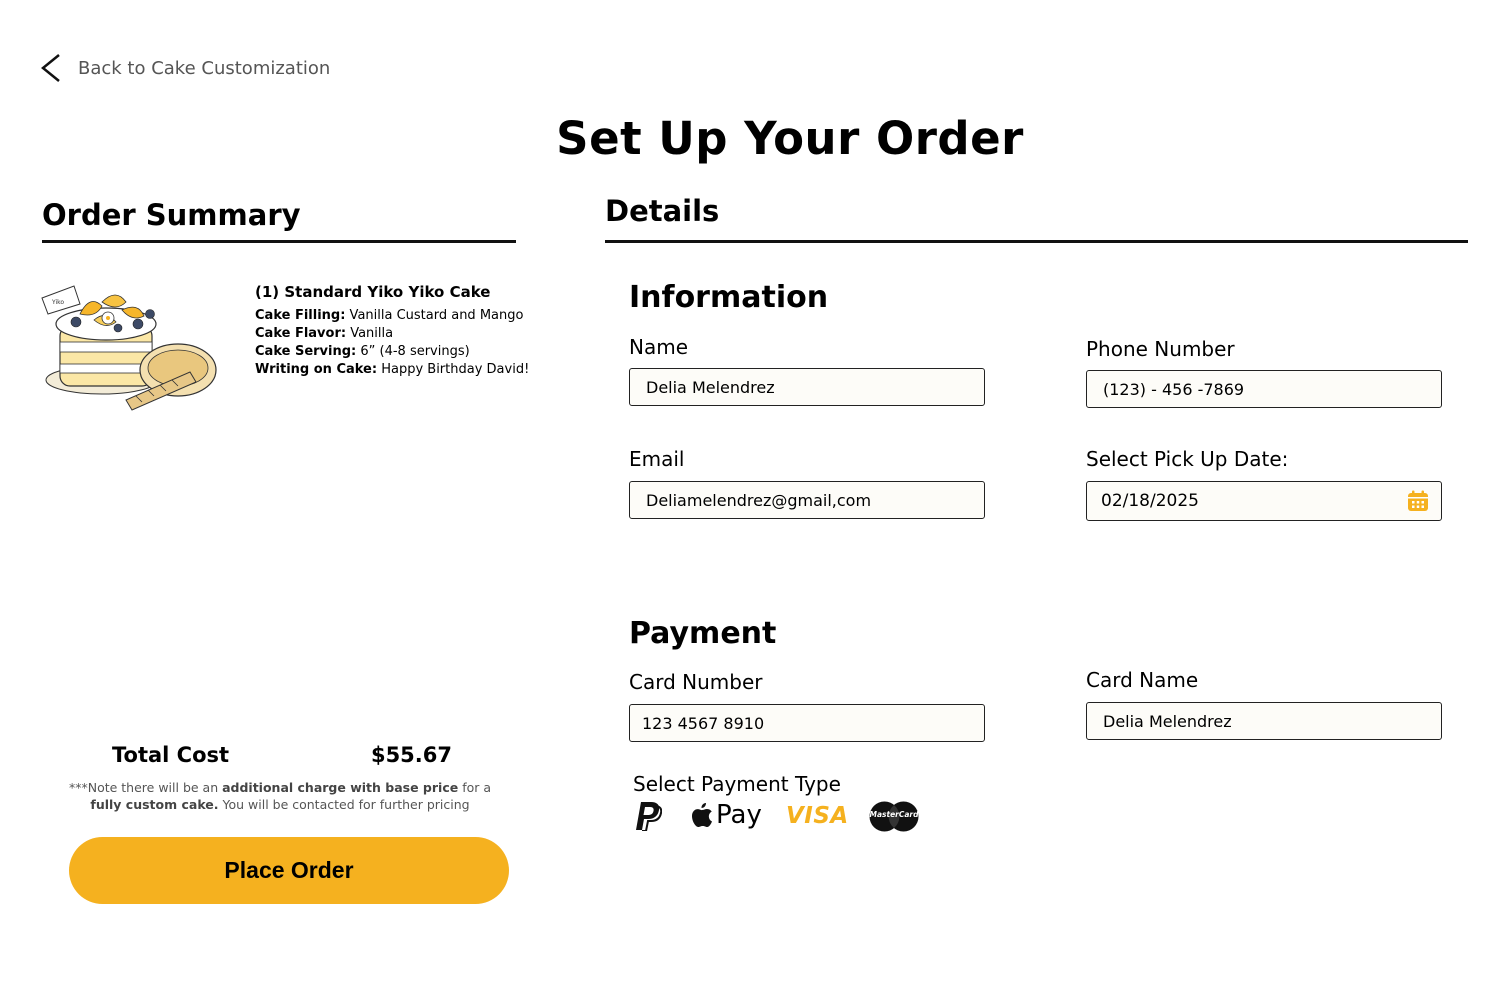 The width and height of the screenshot is (1512, 983). I want to click on payment-type-label: Select Payment Type, so click(737, 784).